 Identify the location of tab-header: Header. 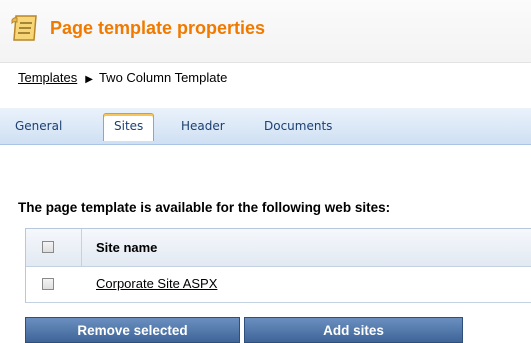
(203, 126).